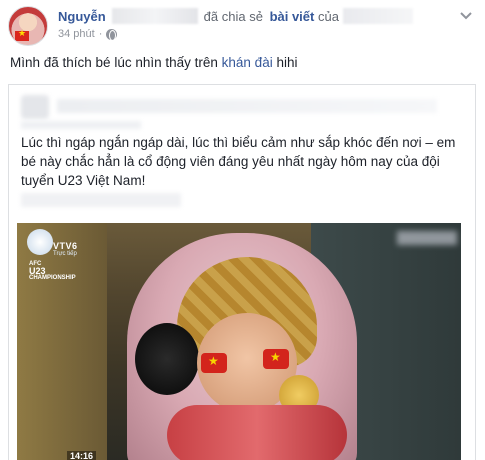 The height and width of the screenshot is (460, 485). I want to click on vietnam-flag-icon, so click(22, 34).